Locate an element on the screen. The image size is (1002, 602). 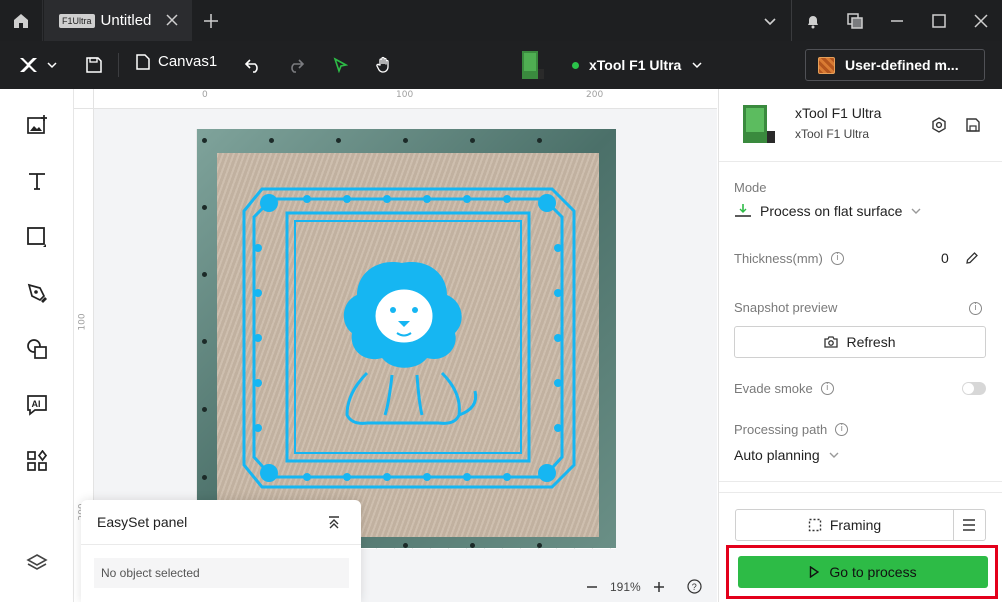
device-settings-icon is located at coordinates (939, 125).